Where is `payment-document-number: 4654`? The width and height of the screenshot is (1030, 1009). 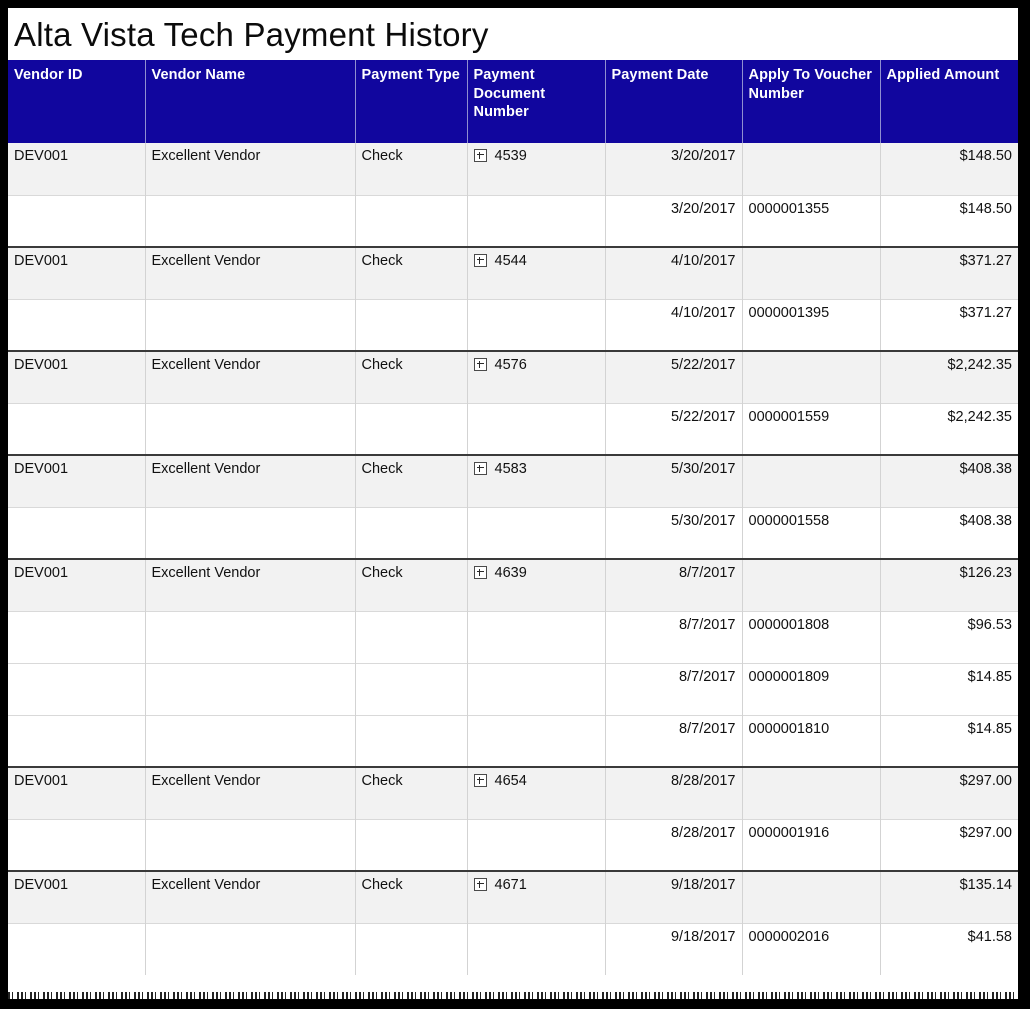 payment-document-number: 4654 is located at coordinates (510, 781).